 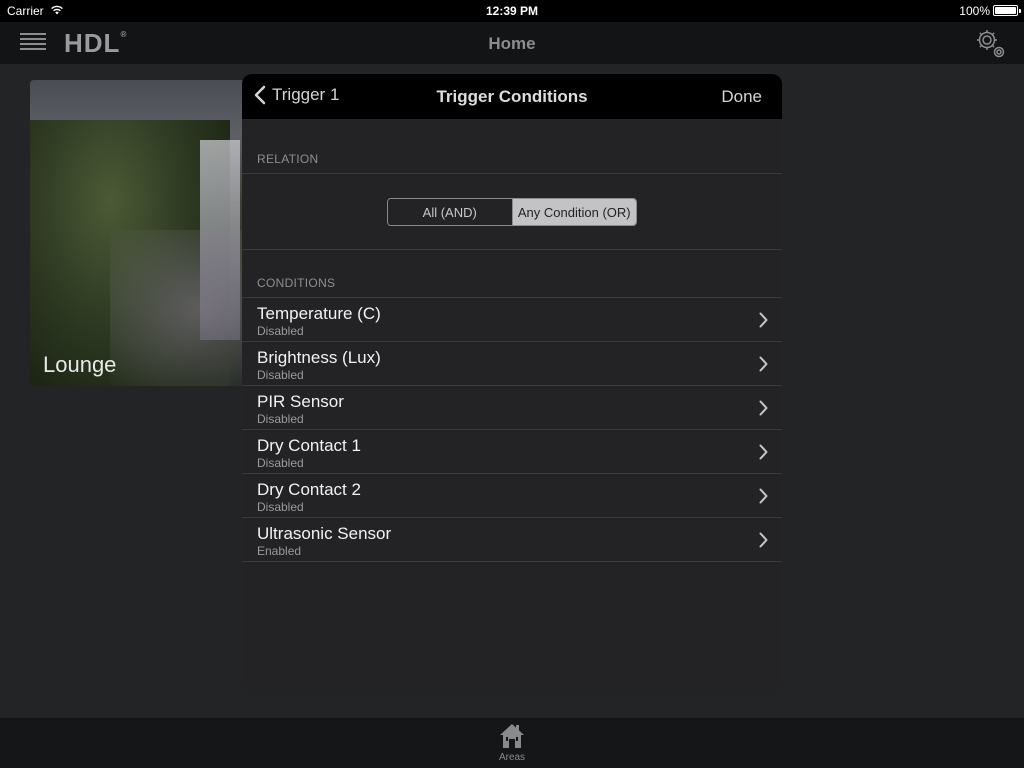 I want to click on home-icon, so click(x=512, y=736).